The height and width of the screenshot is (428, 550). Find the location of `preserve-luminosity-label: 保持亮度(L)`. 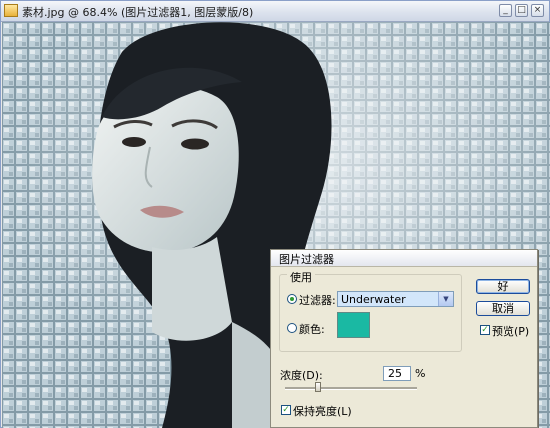

preserve-luminosity-label: 保持亮度(L) is located at coordinates (322, 411).